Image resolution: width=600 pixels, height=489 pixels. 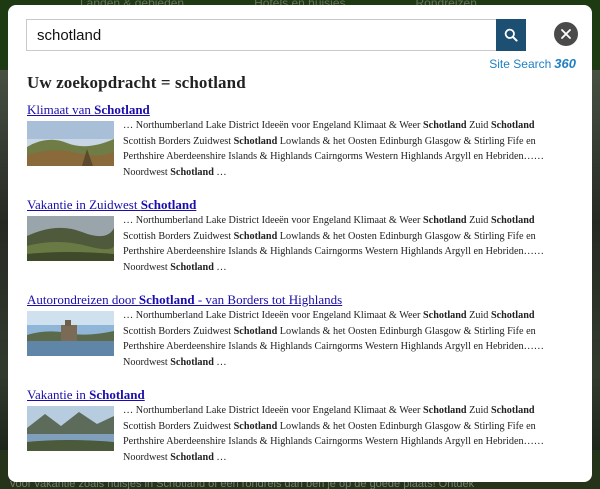 I want to click on search-bar, so click(x=276, y=35).